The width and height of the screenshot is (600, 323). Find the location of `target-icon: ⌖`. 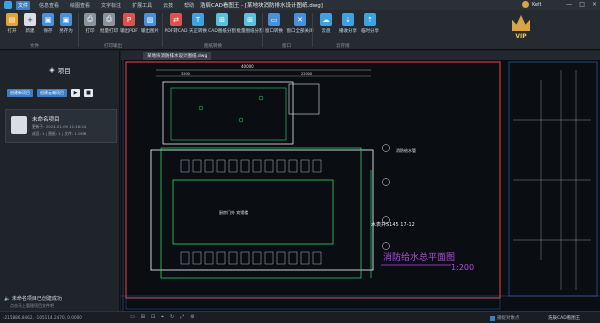

target-icon: ⌖ is located at coordinates (162, 317).